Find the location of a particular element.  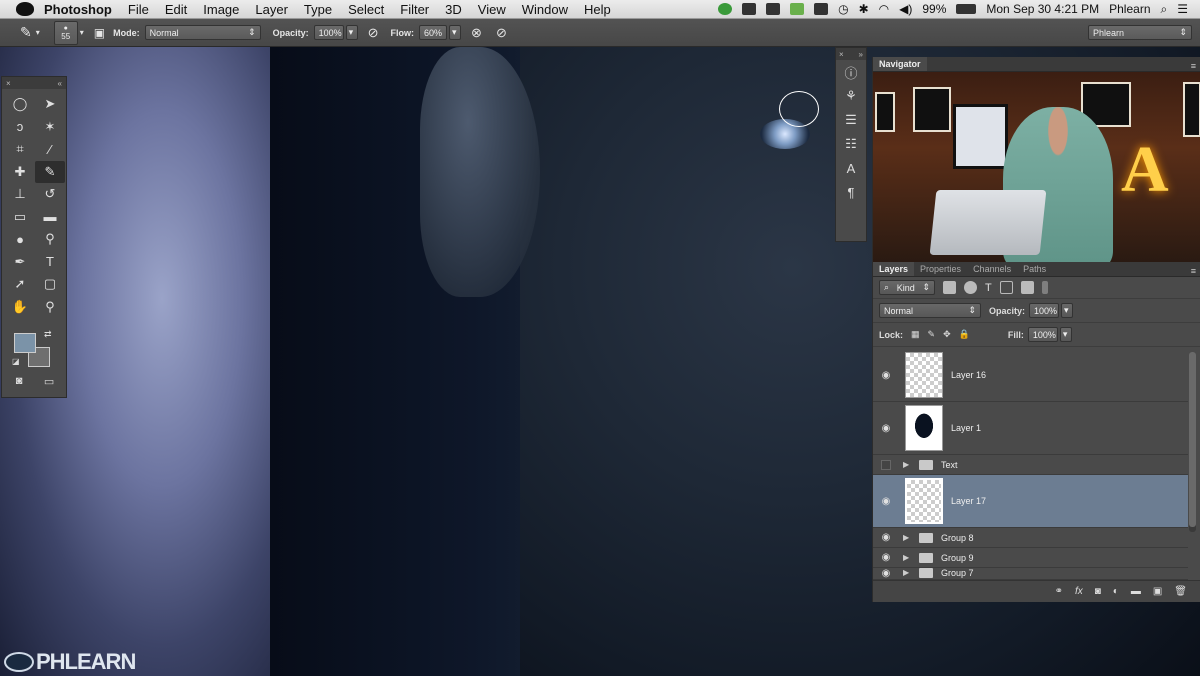

lasso-tool-icon: ↄ is located at coordinates (20, 127).